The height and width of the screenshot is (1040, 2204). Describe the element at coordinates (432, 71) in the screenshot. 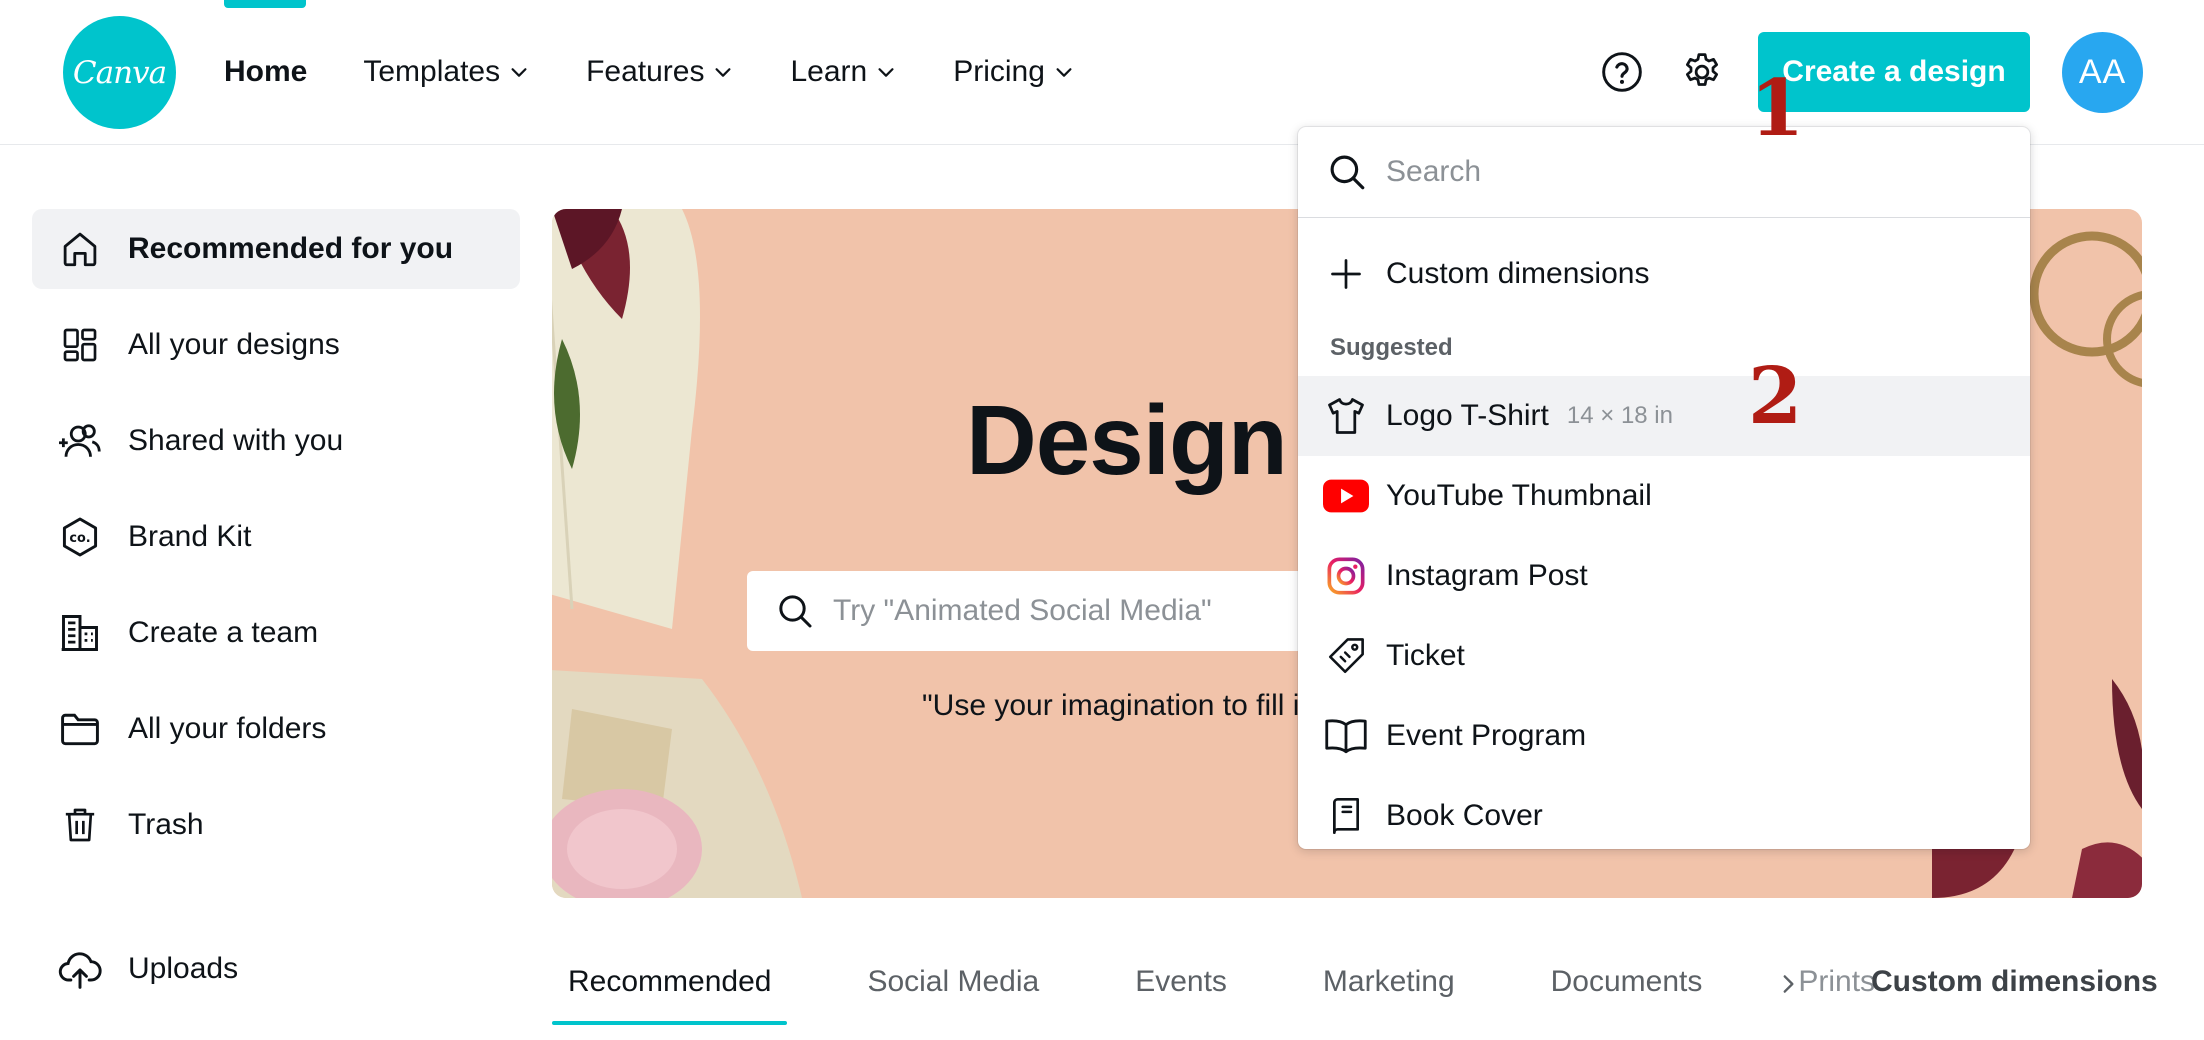

I see `nav-templates-label: Templates` at that location.